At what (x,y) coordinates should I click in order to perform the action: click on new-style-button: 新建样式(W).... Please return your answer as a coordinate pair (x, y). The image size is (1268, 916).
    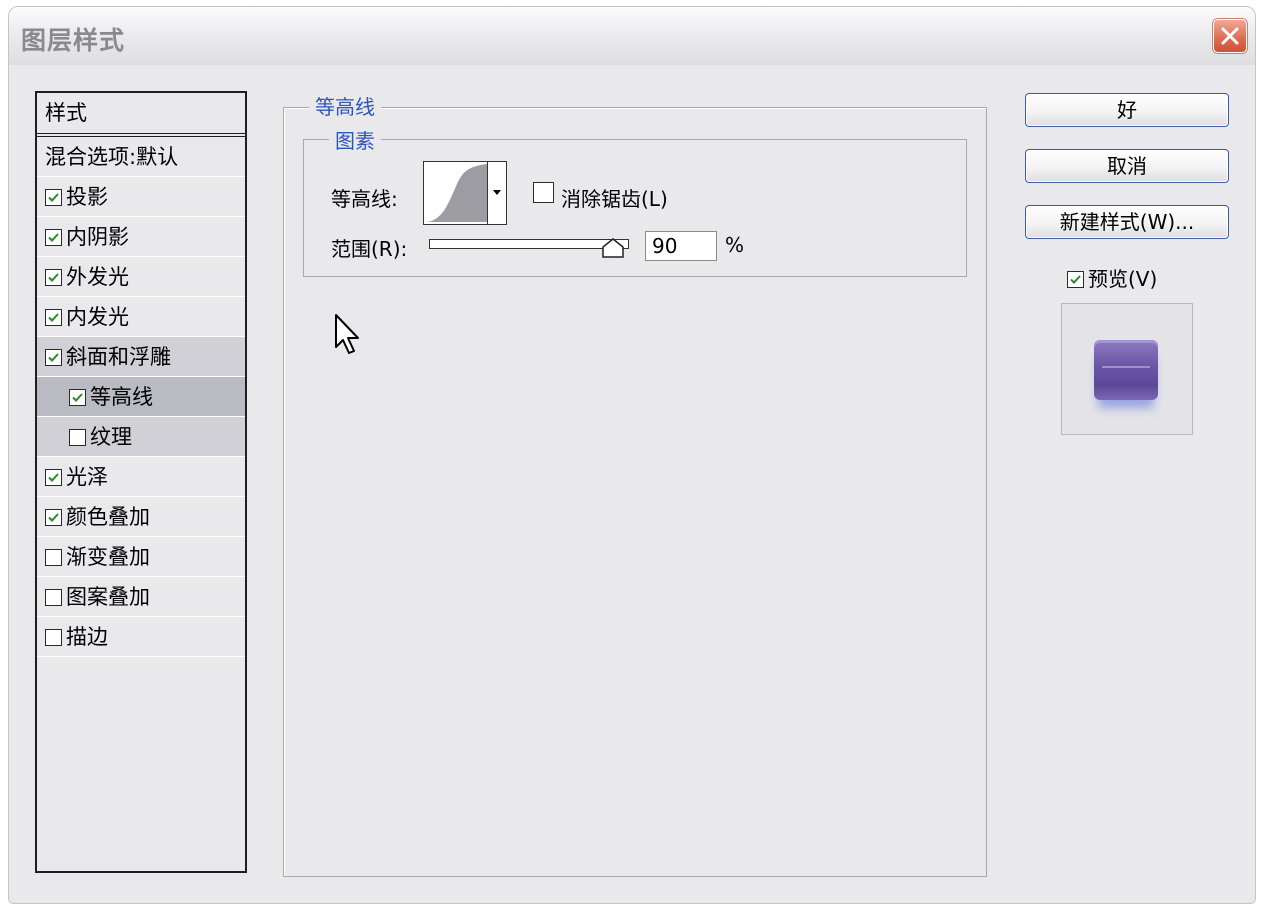
    Looking at the image, I should click on (1127, 222).